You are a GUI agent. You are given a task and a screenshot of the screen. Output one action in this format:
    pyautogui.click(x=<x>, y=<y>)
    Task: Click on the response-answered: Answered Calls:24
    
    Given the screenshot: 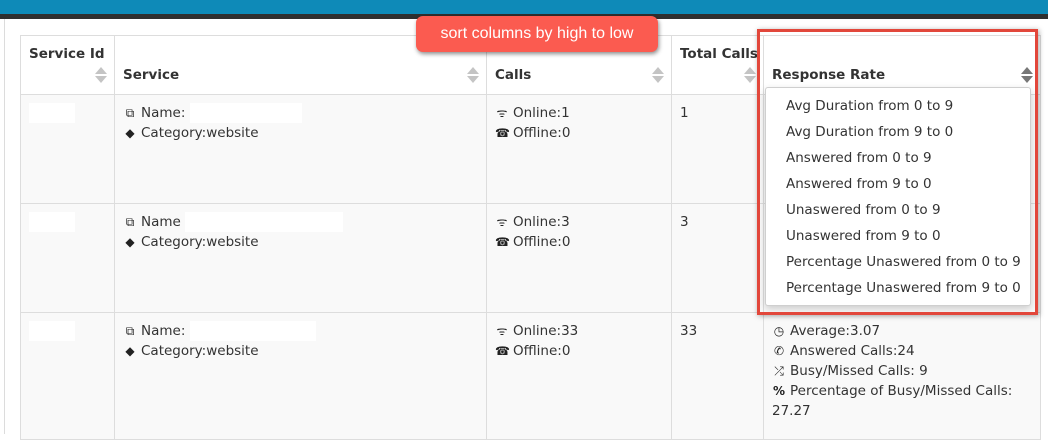 What is the action you would take?
    pyautogui.click(x=852, y=351)
    